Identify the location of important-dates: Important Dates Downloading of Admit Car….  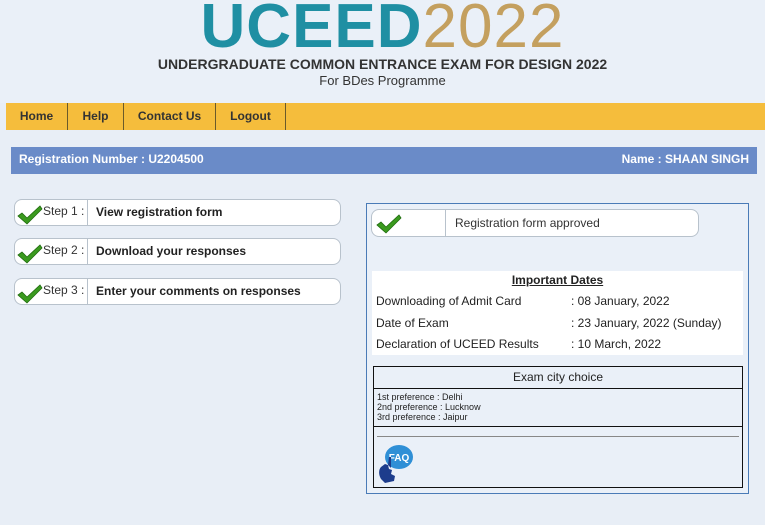
(557, 313).